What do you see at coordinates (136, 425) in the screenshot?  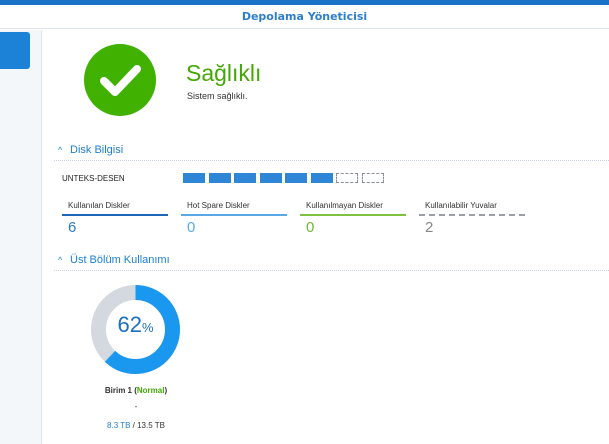 I see `volume-capacity: 8.3 TB / 13.5 TB` at bounding box center [136, 425].